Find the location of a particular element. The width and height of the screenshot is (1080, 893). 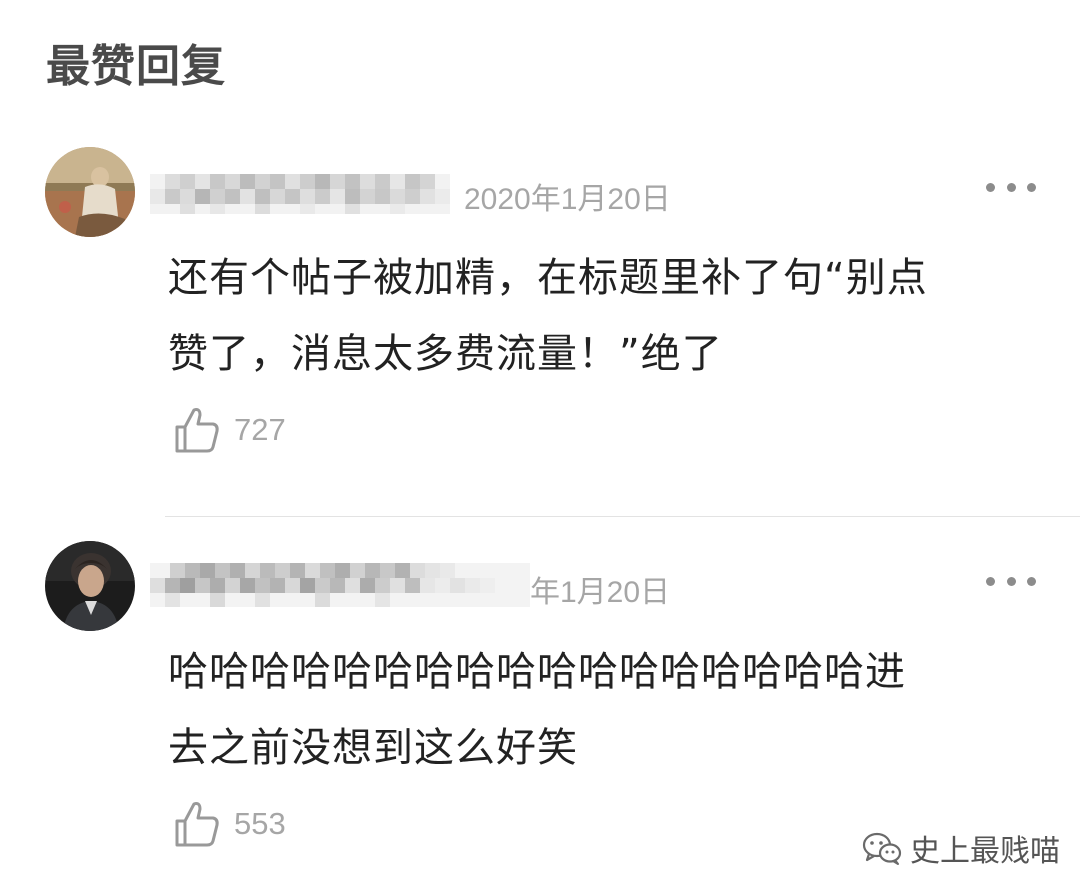

watermark: 史上最贱喵 is located at coordinates (961, 848).